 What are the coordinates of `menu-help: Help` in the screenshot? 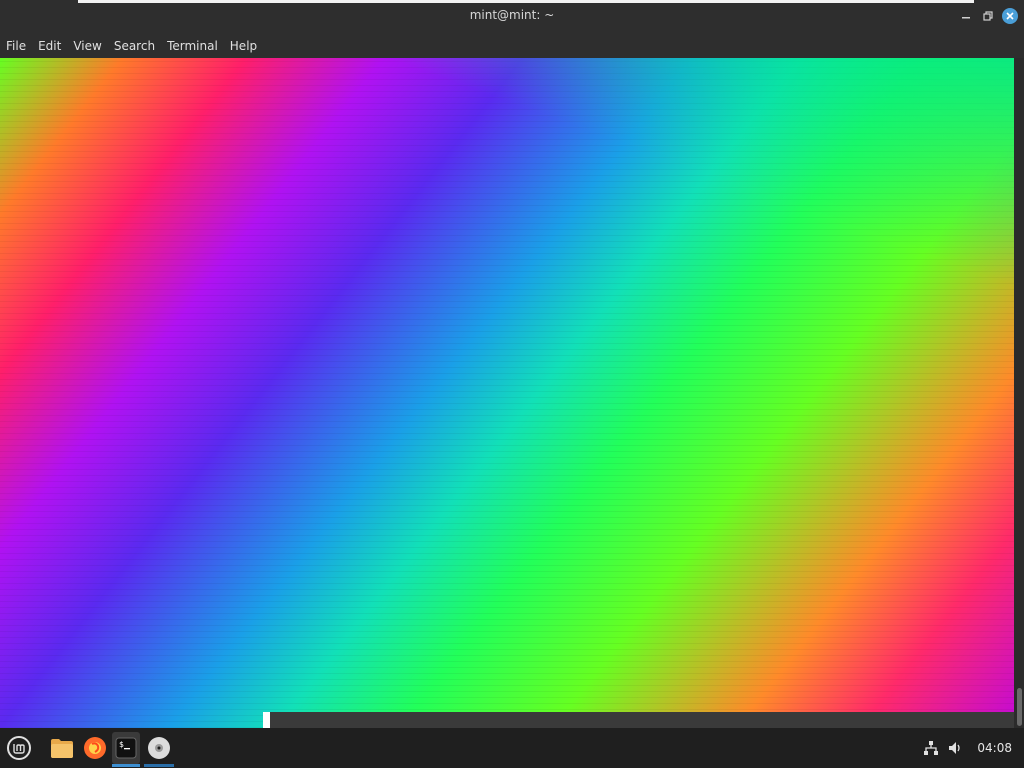 It's located at (243, 46).